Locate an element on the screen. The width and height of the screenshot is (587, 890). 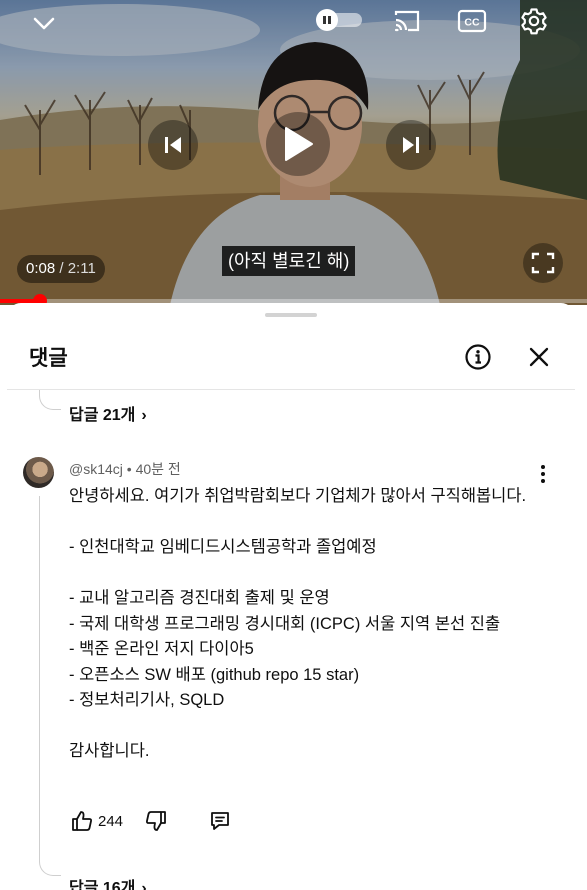
comment-time: 40분 전 is located at coordinates (158, 469).